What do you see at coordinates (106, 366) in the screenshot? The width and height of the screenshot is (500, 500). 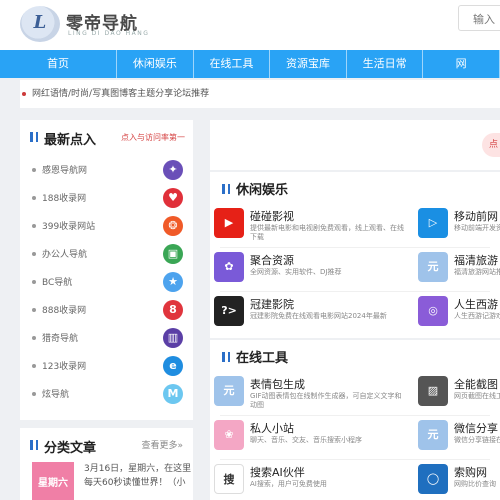 I see `site-list-item: 123收录网 e` at bounding box center [106, 366].